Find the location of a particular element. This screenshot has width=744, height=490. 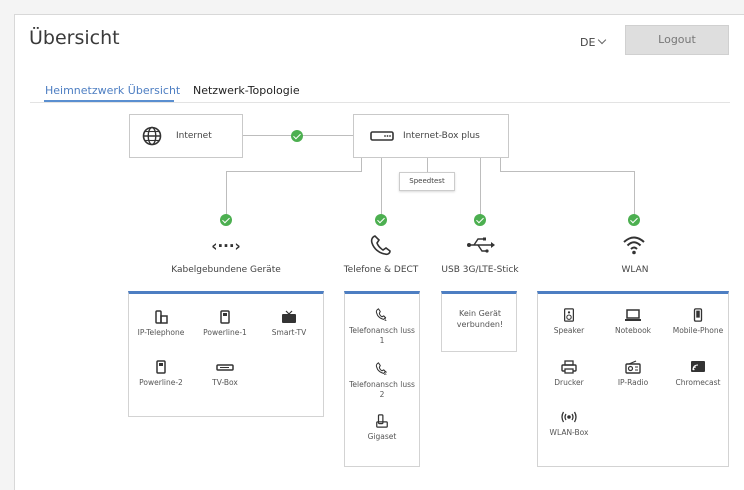

usb-devices-panel: Kein Gerät verbunden! is located at coordinates (479, 321).